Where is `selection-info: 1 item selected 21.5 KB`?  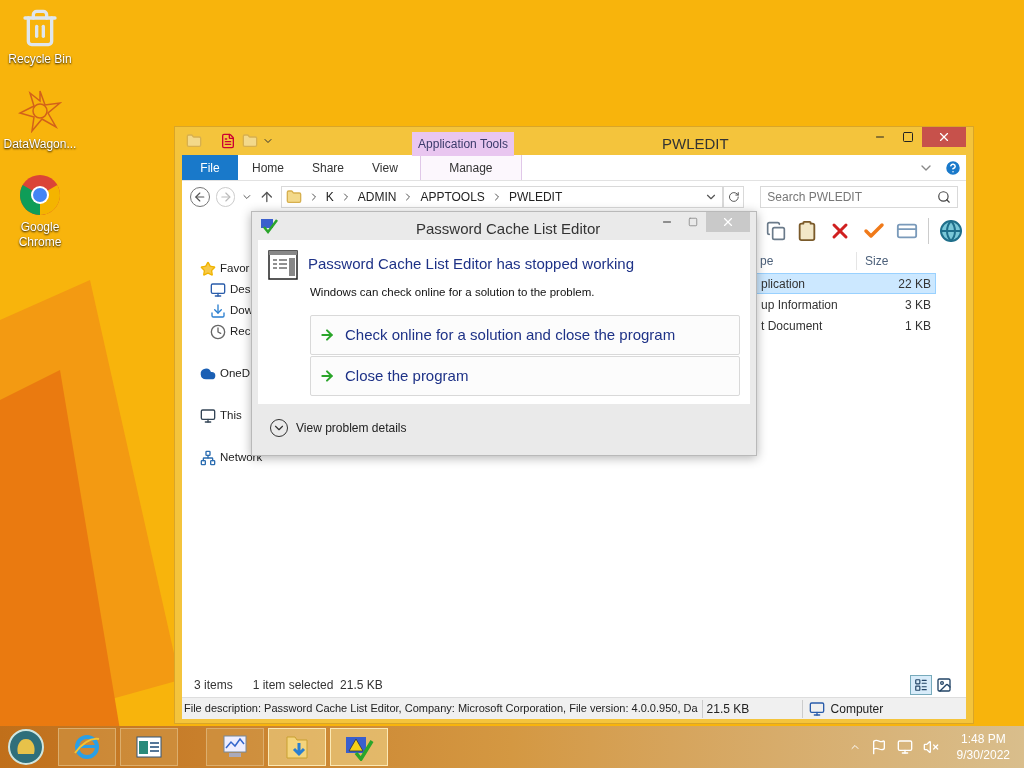 selection-info: 1 item selected 21.5 KB is located at coordinates (317, 685).